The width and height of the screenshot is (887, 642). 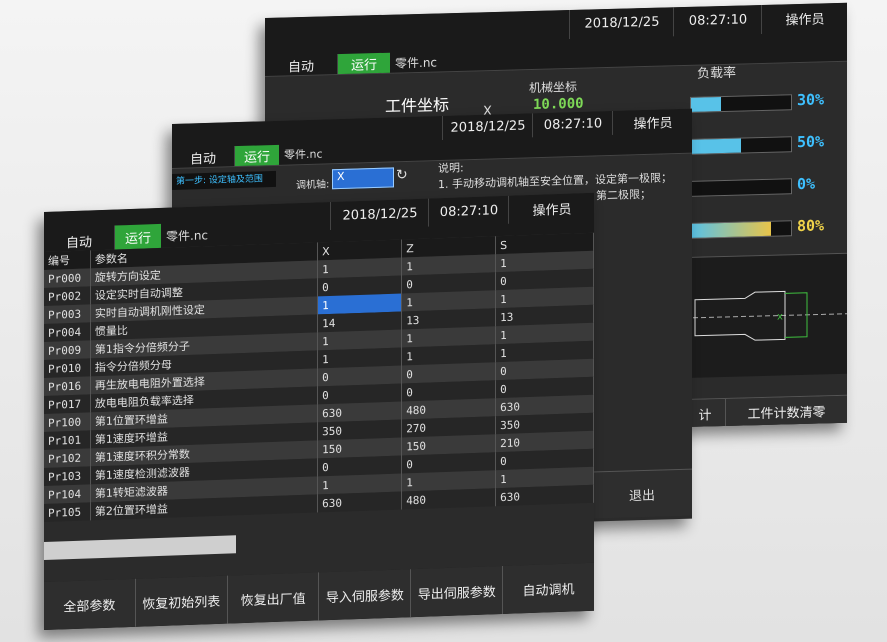 I want to click on back-button-row: 计 工件计数清零, so click(x=766, y=411).